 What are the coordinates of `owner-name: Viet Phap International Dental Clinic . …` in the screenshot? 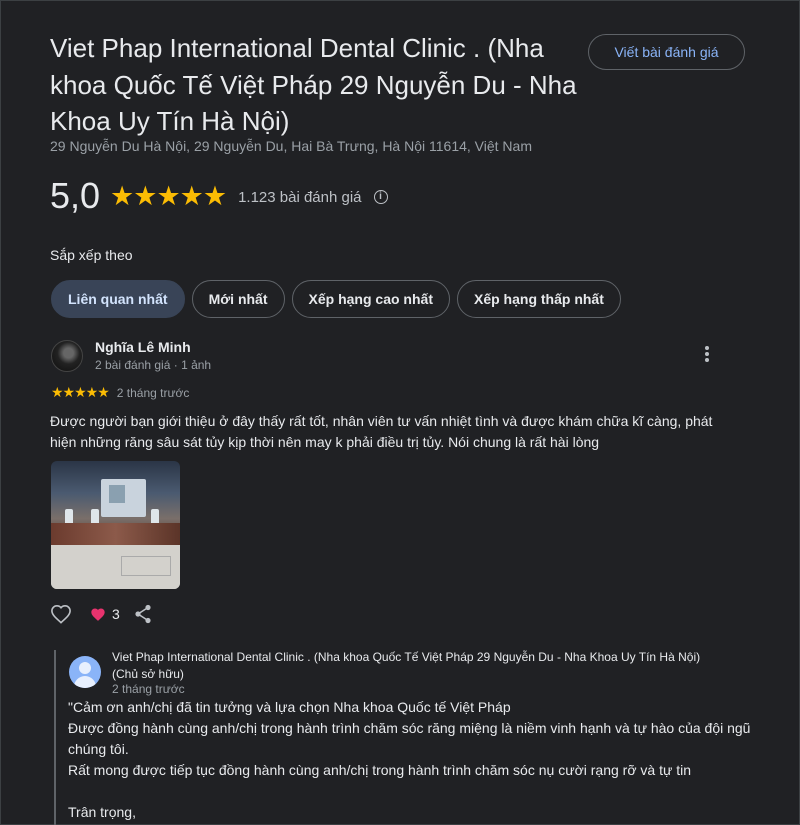 It's located at (406, 665).